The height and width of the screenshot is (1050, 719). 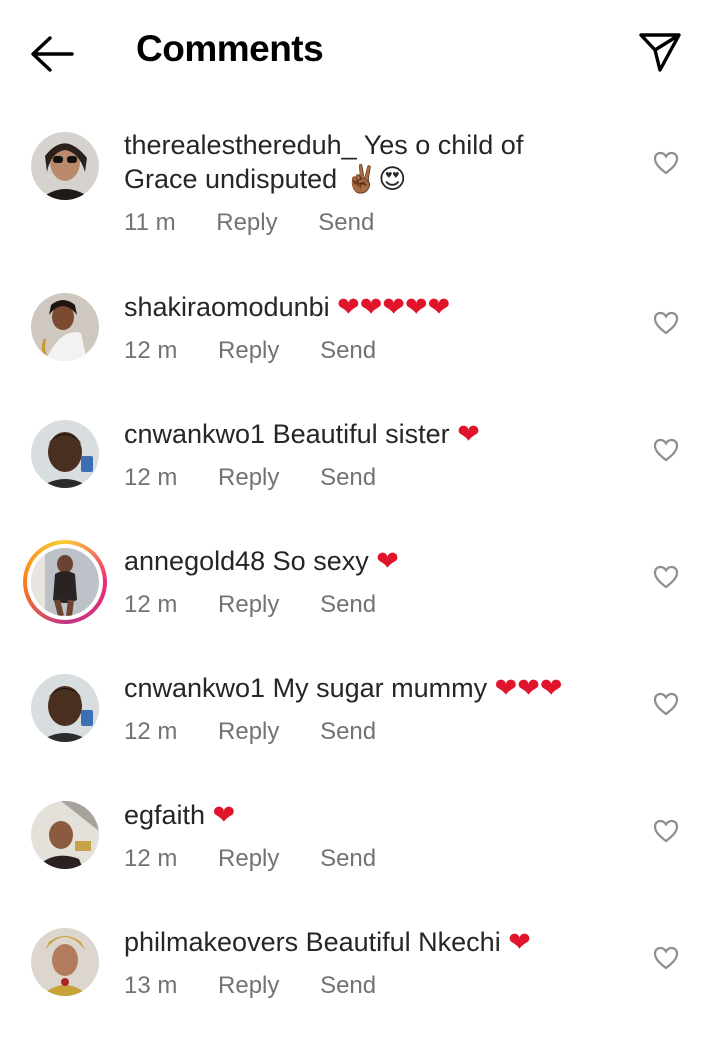 I want to click on story-ring-gap, so click(x=65, y=582).